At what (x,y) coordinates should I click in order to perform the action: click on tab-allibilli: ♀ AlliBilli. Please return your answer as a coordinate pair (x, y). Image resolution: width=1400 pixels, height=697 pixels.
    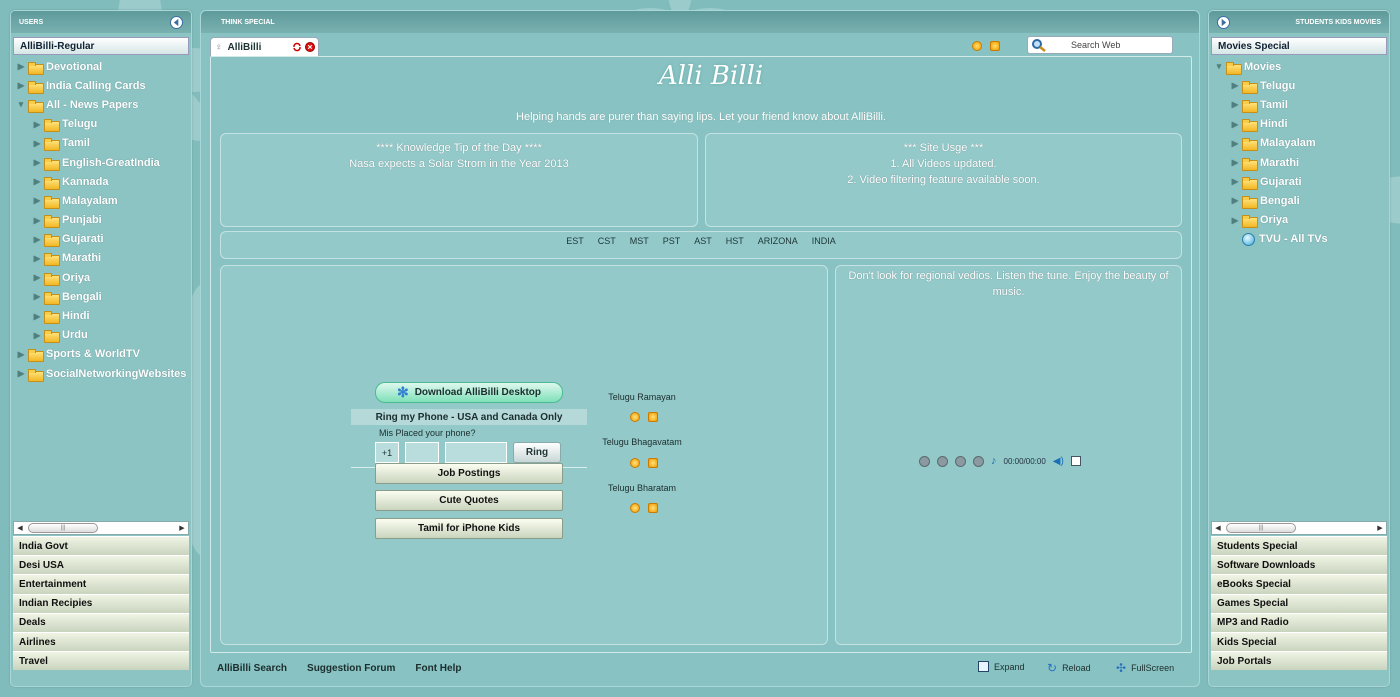
    Looking at the image, I should click on (264, 46).